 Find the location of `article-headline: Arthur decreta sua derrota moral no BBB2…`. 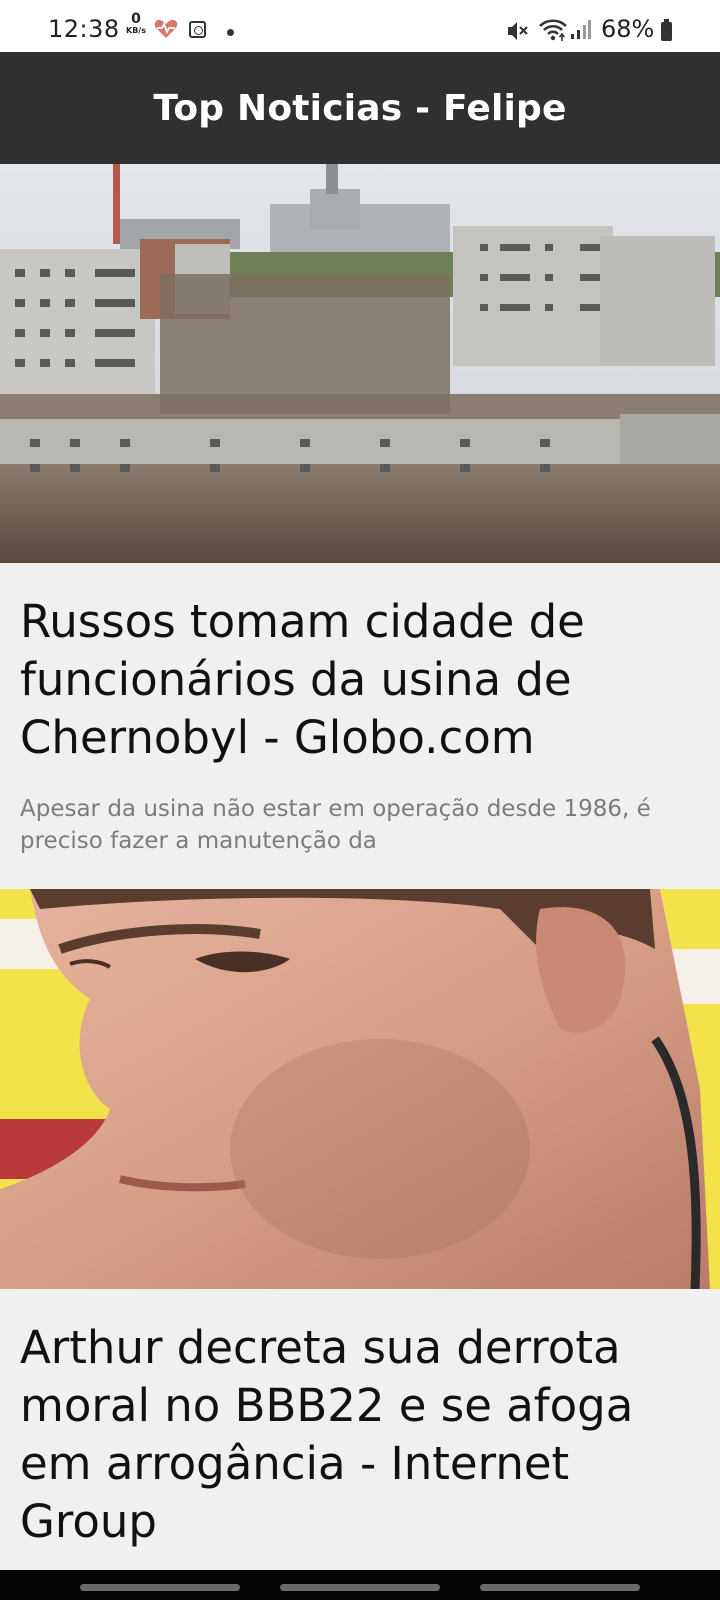

article-headline: Arthur decreta sua derrota moral no BBB2… is located at coordinates (360, 1435).